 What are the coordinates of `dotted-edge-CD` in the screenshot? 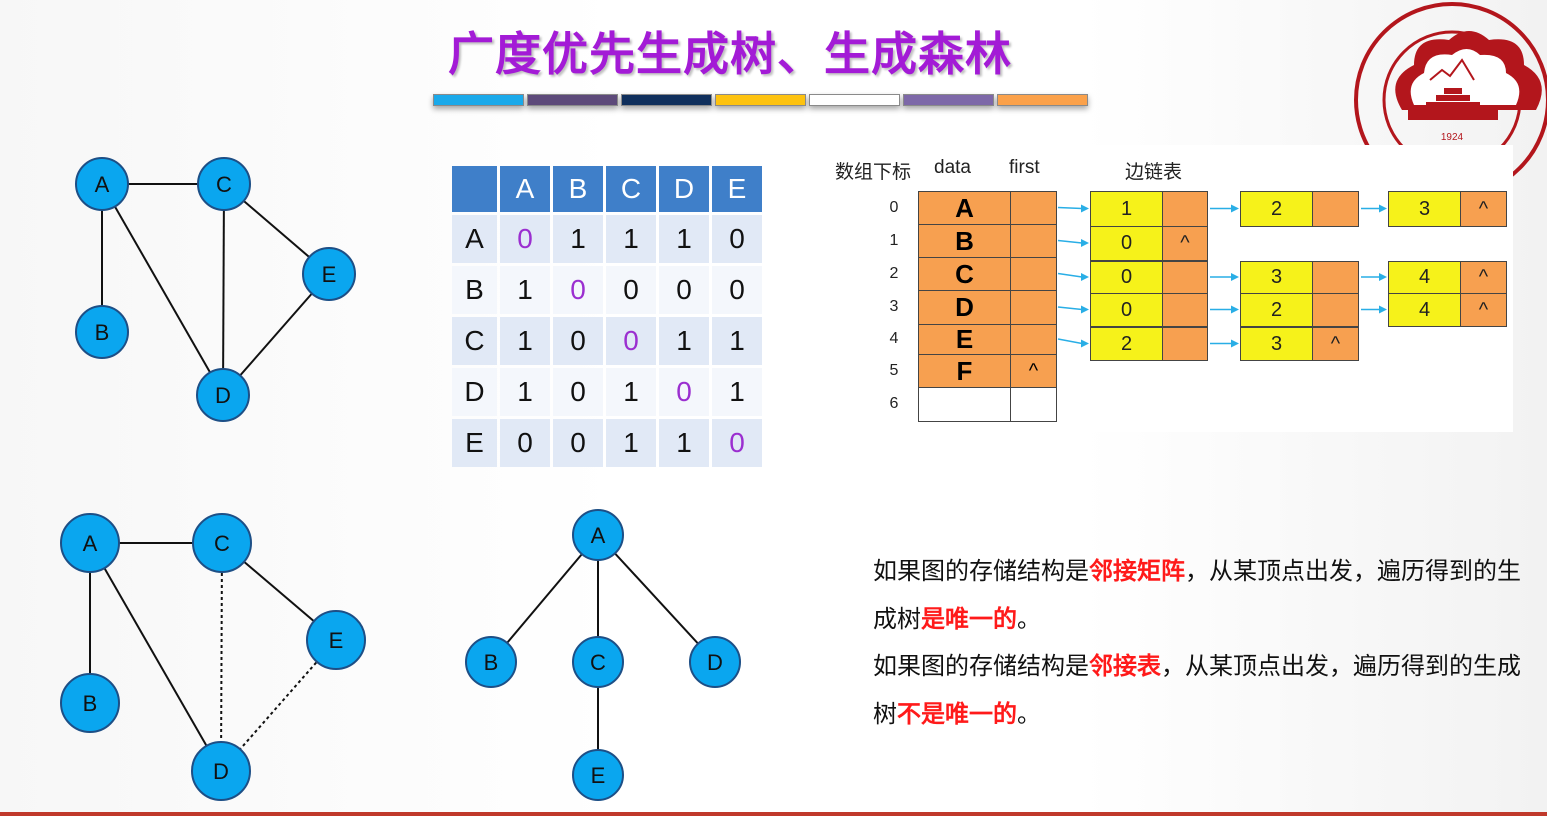 It's located at (221, 657).